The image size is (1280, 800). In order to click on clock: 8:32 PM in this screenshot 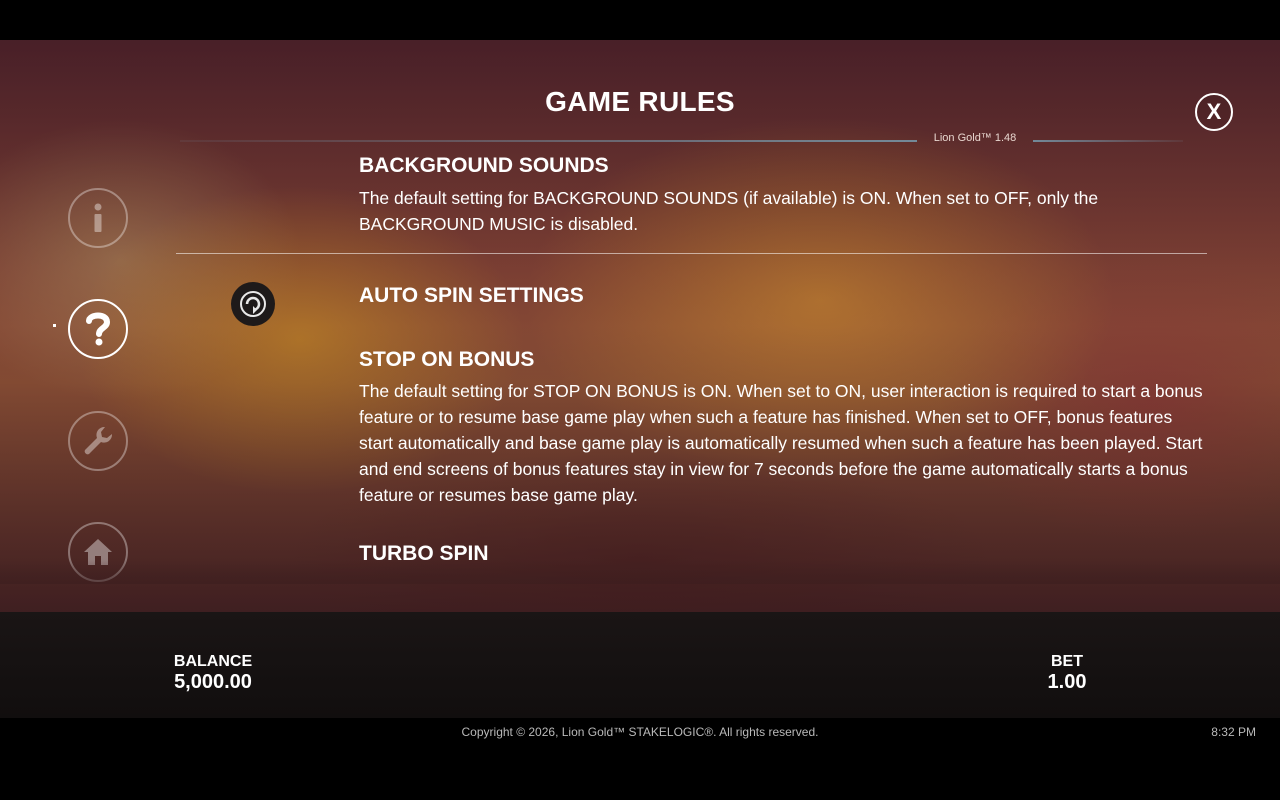, I will do `click(1233, 732)`.